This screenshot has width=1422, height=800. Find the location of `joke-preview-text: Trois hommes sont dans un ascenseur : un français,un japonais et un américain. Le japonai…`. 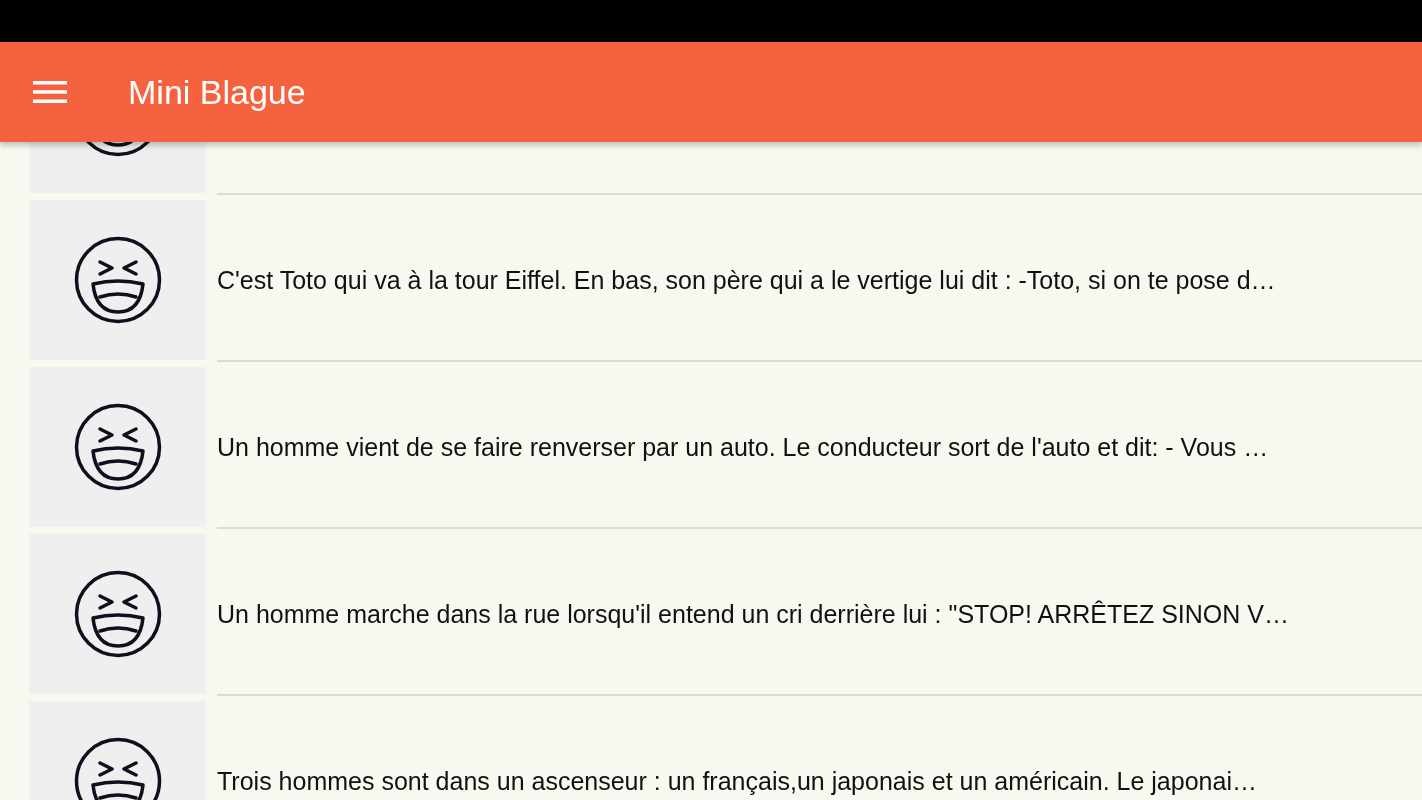

joke-preview-text: Trois hommes sont dans un ascenseur : un français,un japonais et un américain. Le japonai… is located at coordinates (737, 781).